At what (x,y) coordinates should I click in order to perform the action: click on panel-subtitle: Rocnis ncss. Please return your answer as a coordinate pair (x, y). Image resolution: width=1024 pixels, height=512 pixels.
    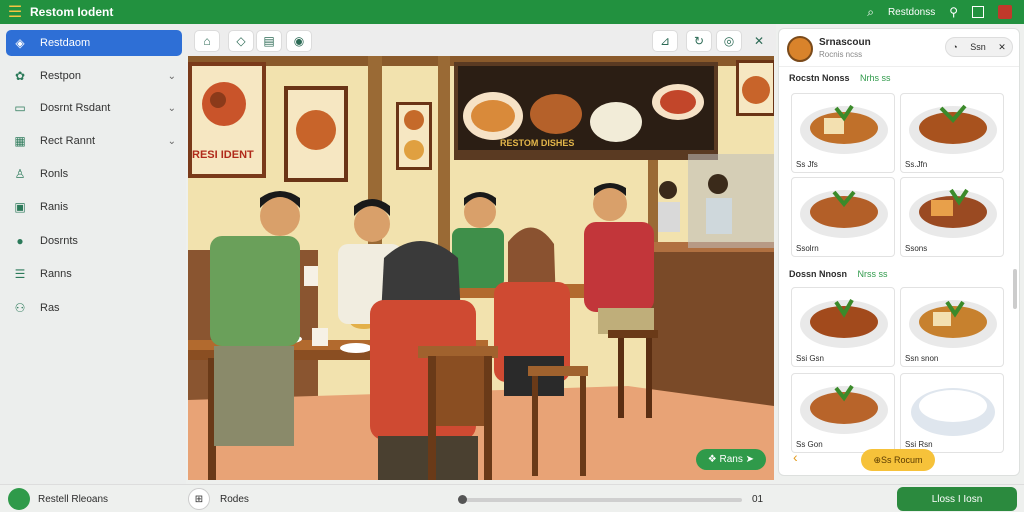
    Looking at the image, I should click on (841, 54).